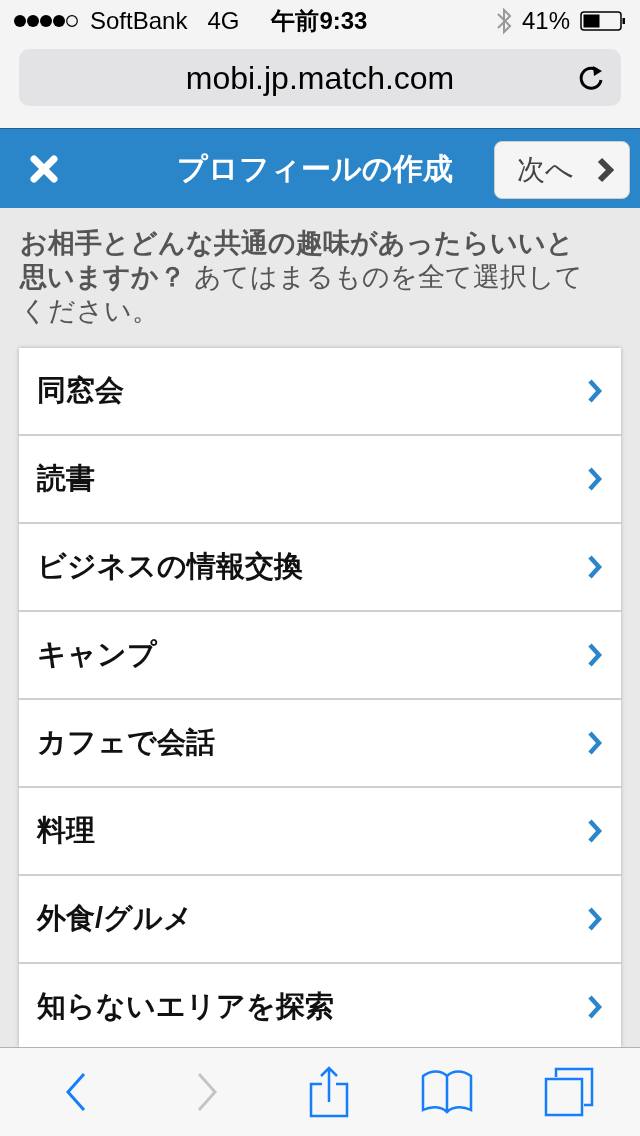  I want to click on option-label: ビジネスの情報交換, so click(170, 567).